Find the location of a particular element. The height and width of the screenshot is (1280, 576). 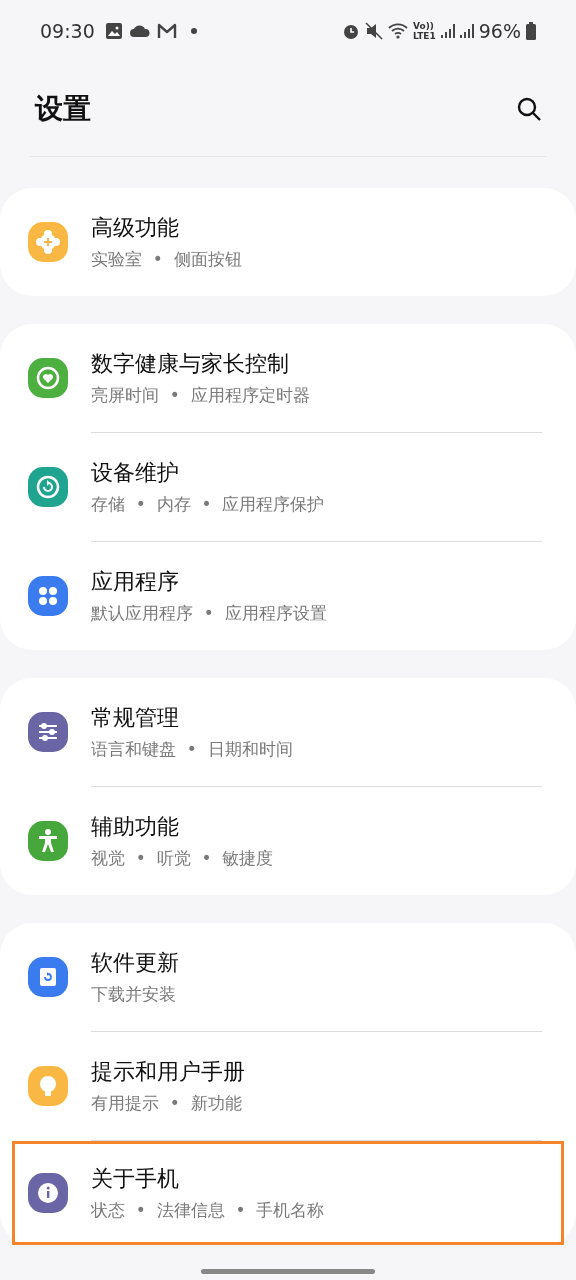

cloud-icon is located at coordinates (139, 31).